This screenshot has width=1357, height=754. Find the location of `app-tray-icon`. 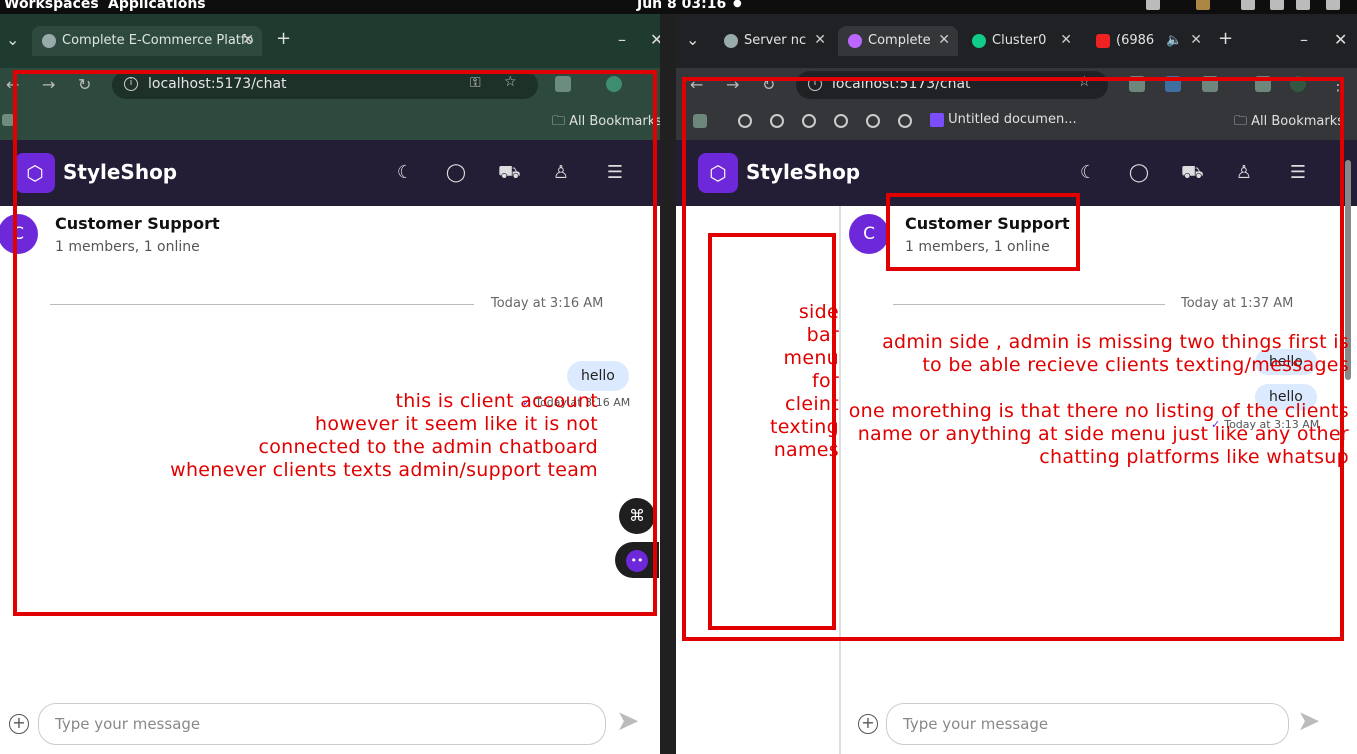

app-tray-icon is located at coordinates (1203, 5).